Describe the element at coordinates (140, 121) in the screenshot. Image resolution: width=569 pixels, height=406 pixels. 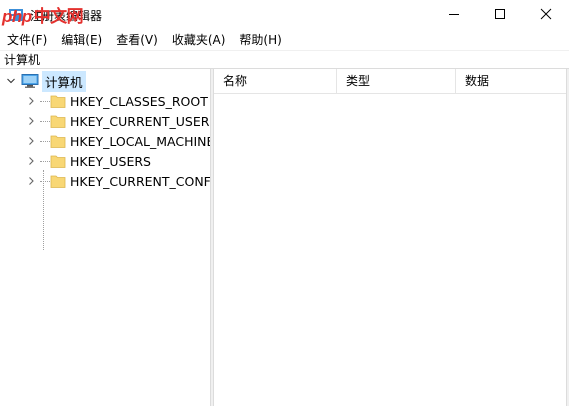
I see `tree-item-label: HKEY_CURRENT_USER` at that location.